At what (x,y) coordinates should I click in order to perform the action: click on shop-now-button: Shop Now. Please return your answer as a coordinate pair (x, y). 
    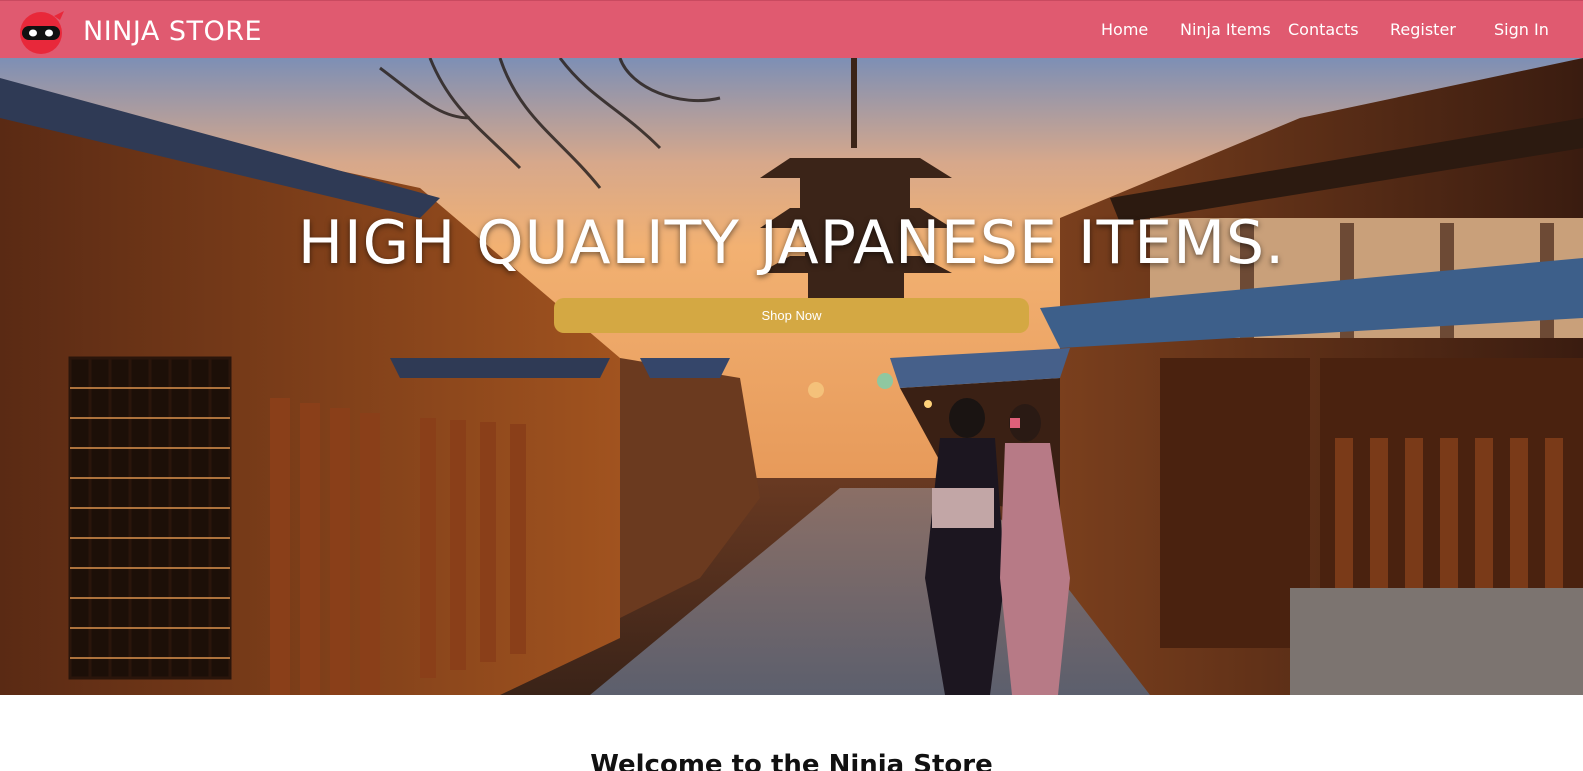
    Looking at the image, I should click on (791, 315).